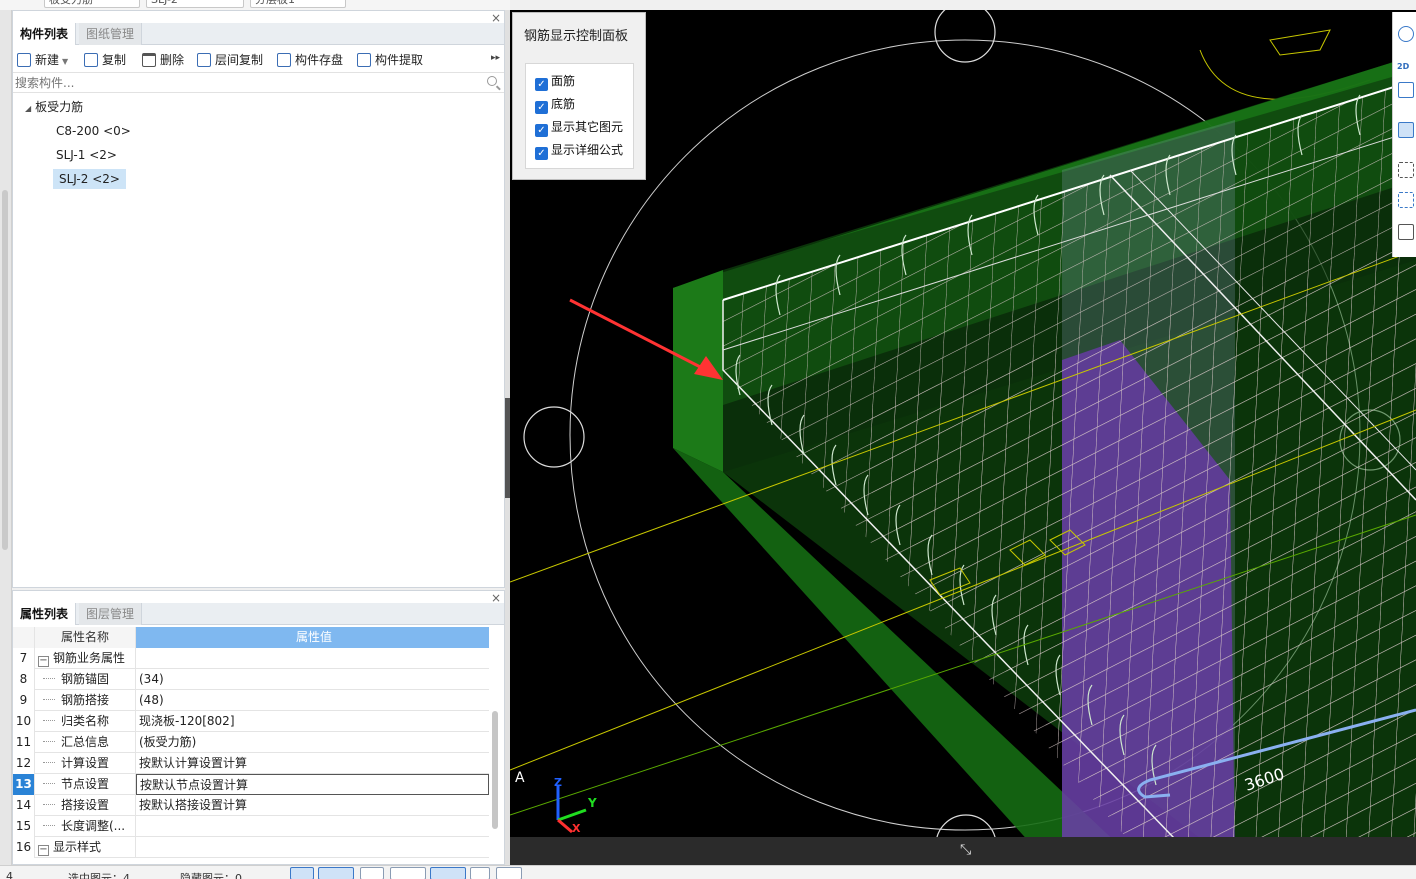  I want to click on row-name: − 显示样式, so click(85, 847).